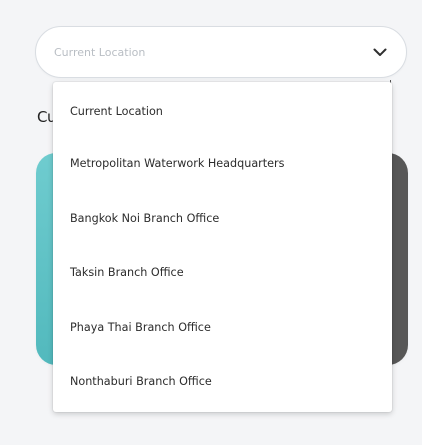 This screenshot has height=445, width=422. Describe the element at coordinates (222, 387) in the screenshot. I see `dropdown-option: Nonthaburi Branch Office` at that location.